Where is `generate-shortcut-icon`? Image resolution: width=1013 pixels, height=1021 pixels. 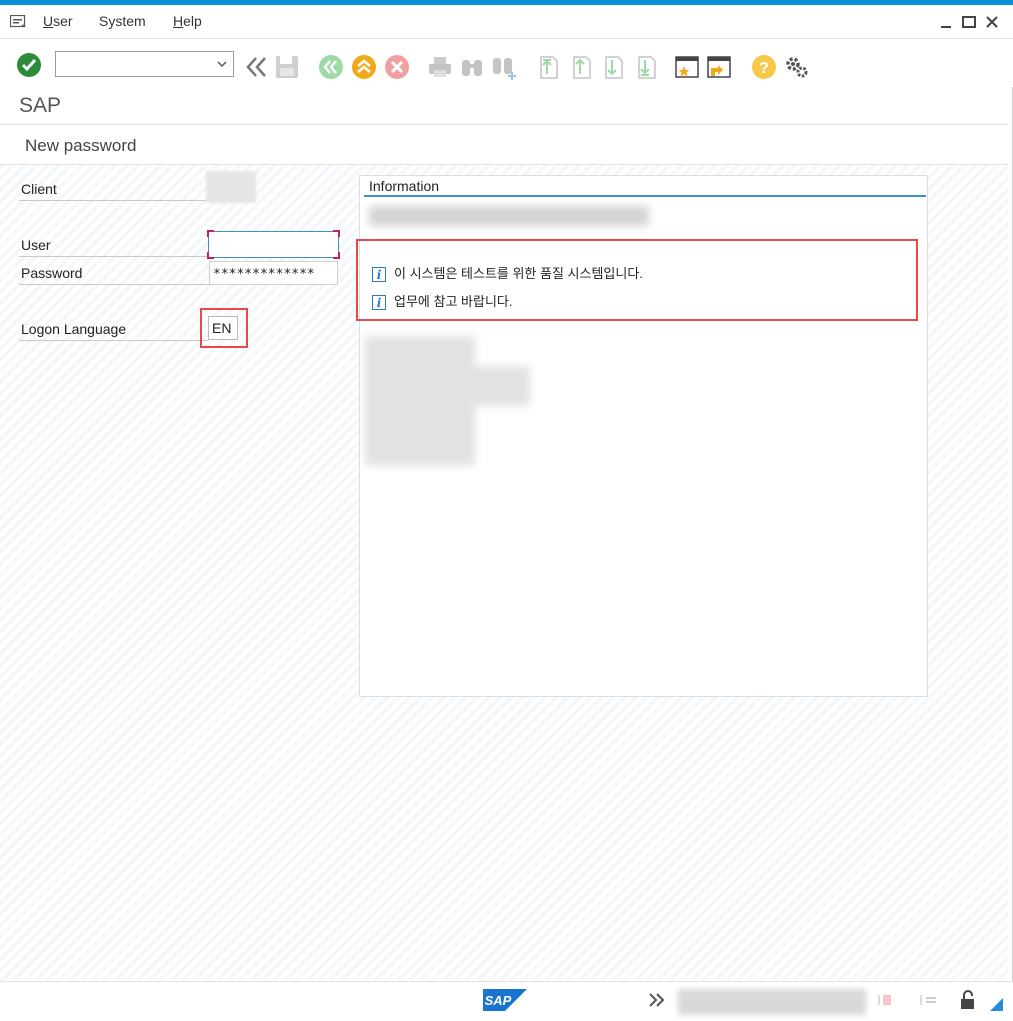 generate-shortcut-icon is located at coordinates (719, 67).